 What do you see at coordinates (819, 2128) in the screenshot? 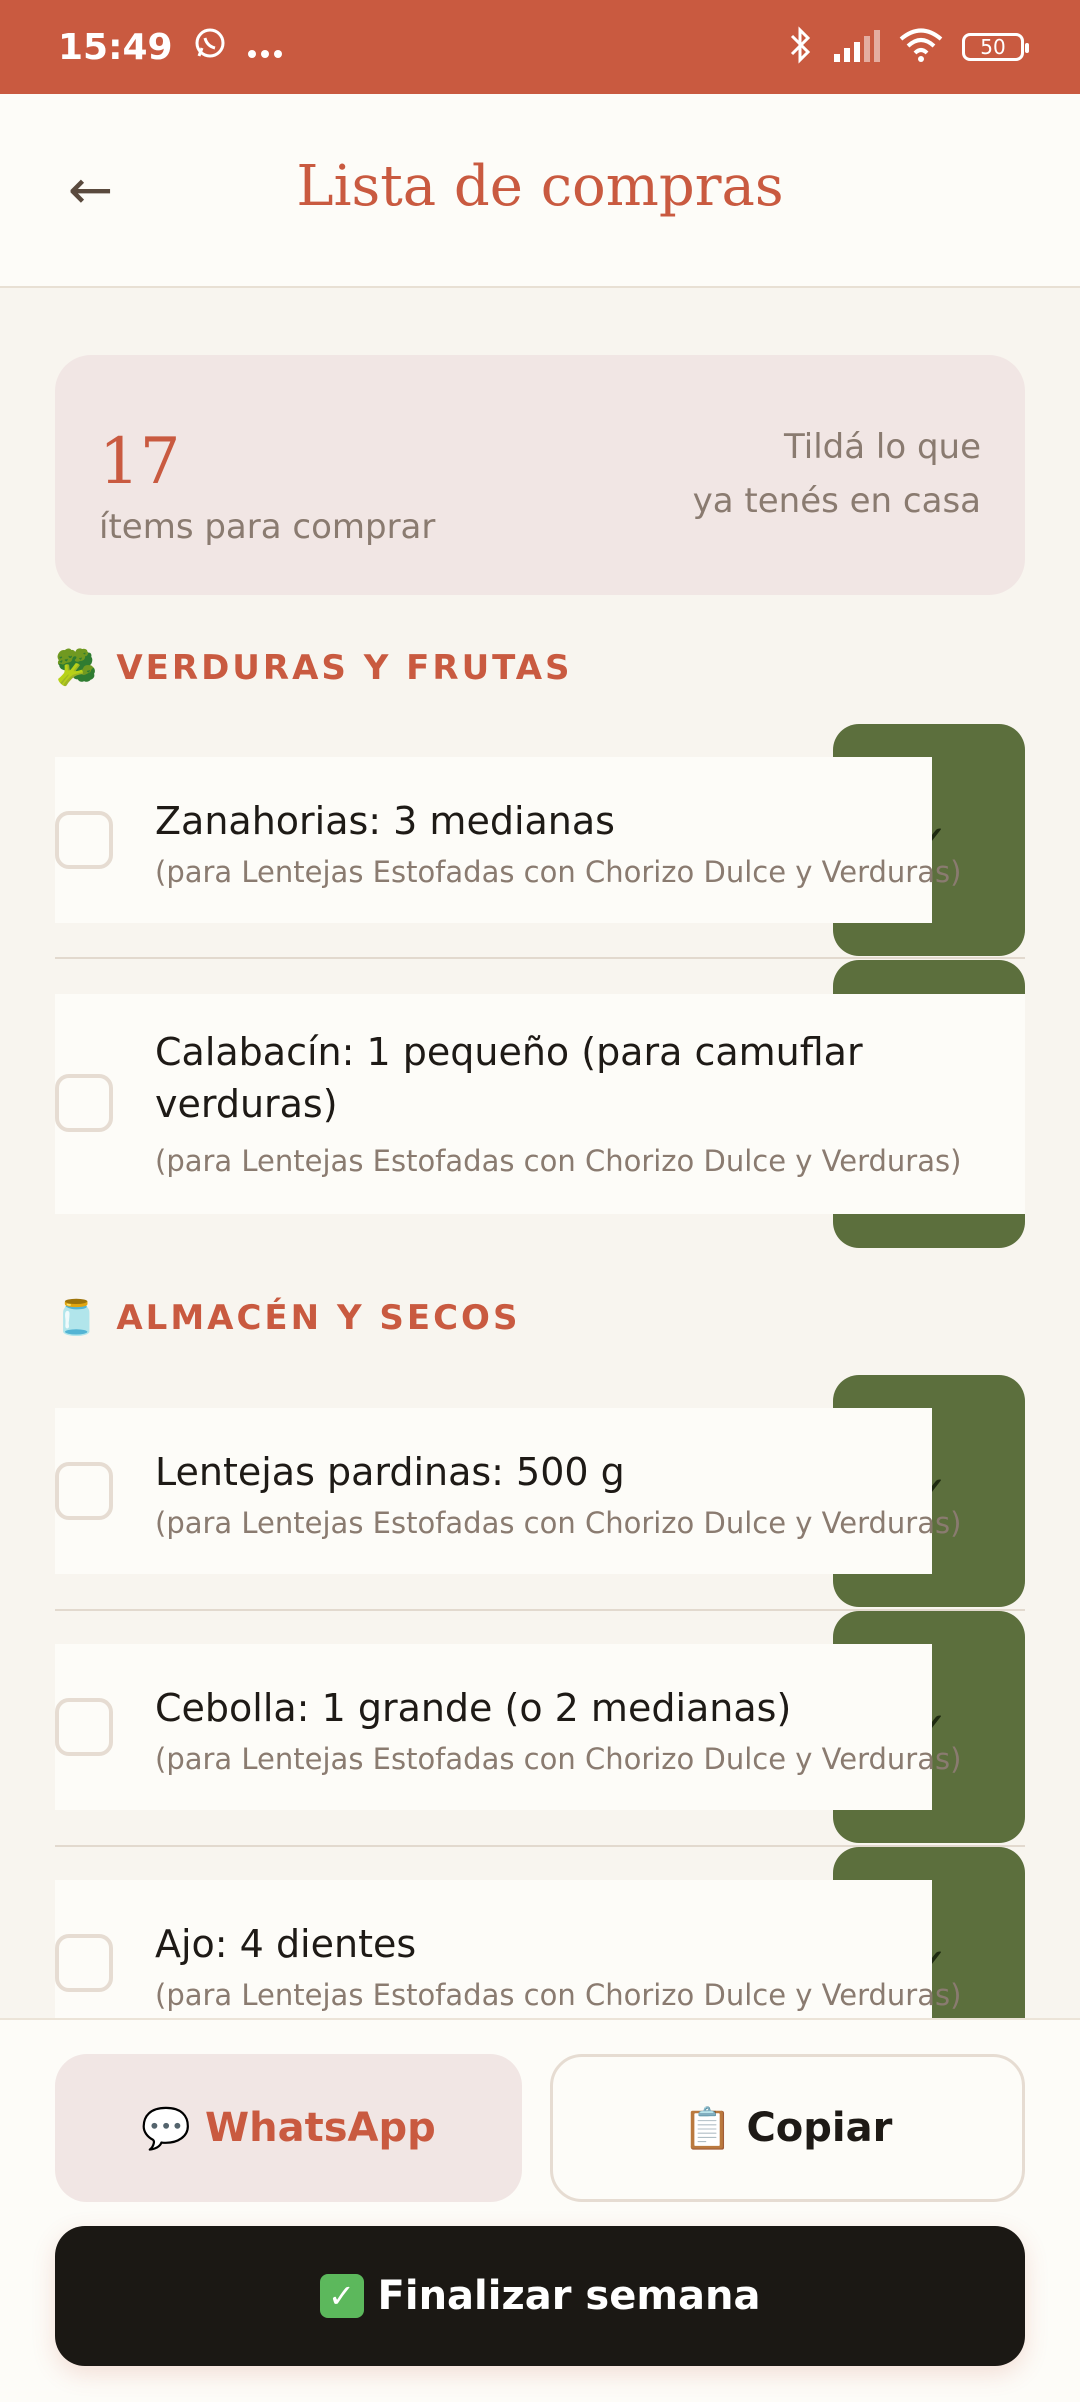
I see `copy-button-label: Copiar` at bounding box center [819, 2128].